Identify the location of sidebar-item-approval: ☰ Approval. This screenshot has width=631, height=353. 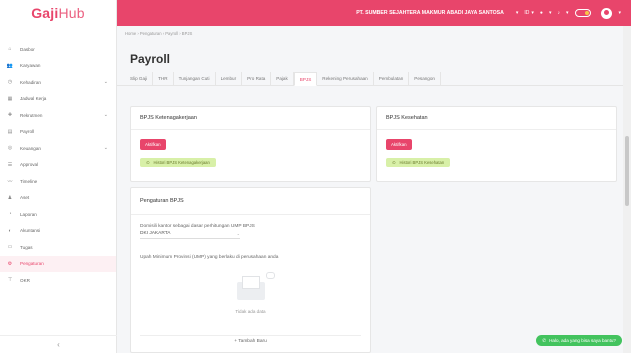
(58, 165).